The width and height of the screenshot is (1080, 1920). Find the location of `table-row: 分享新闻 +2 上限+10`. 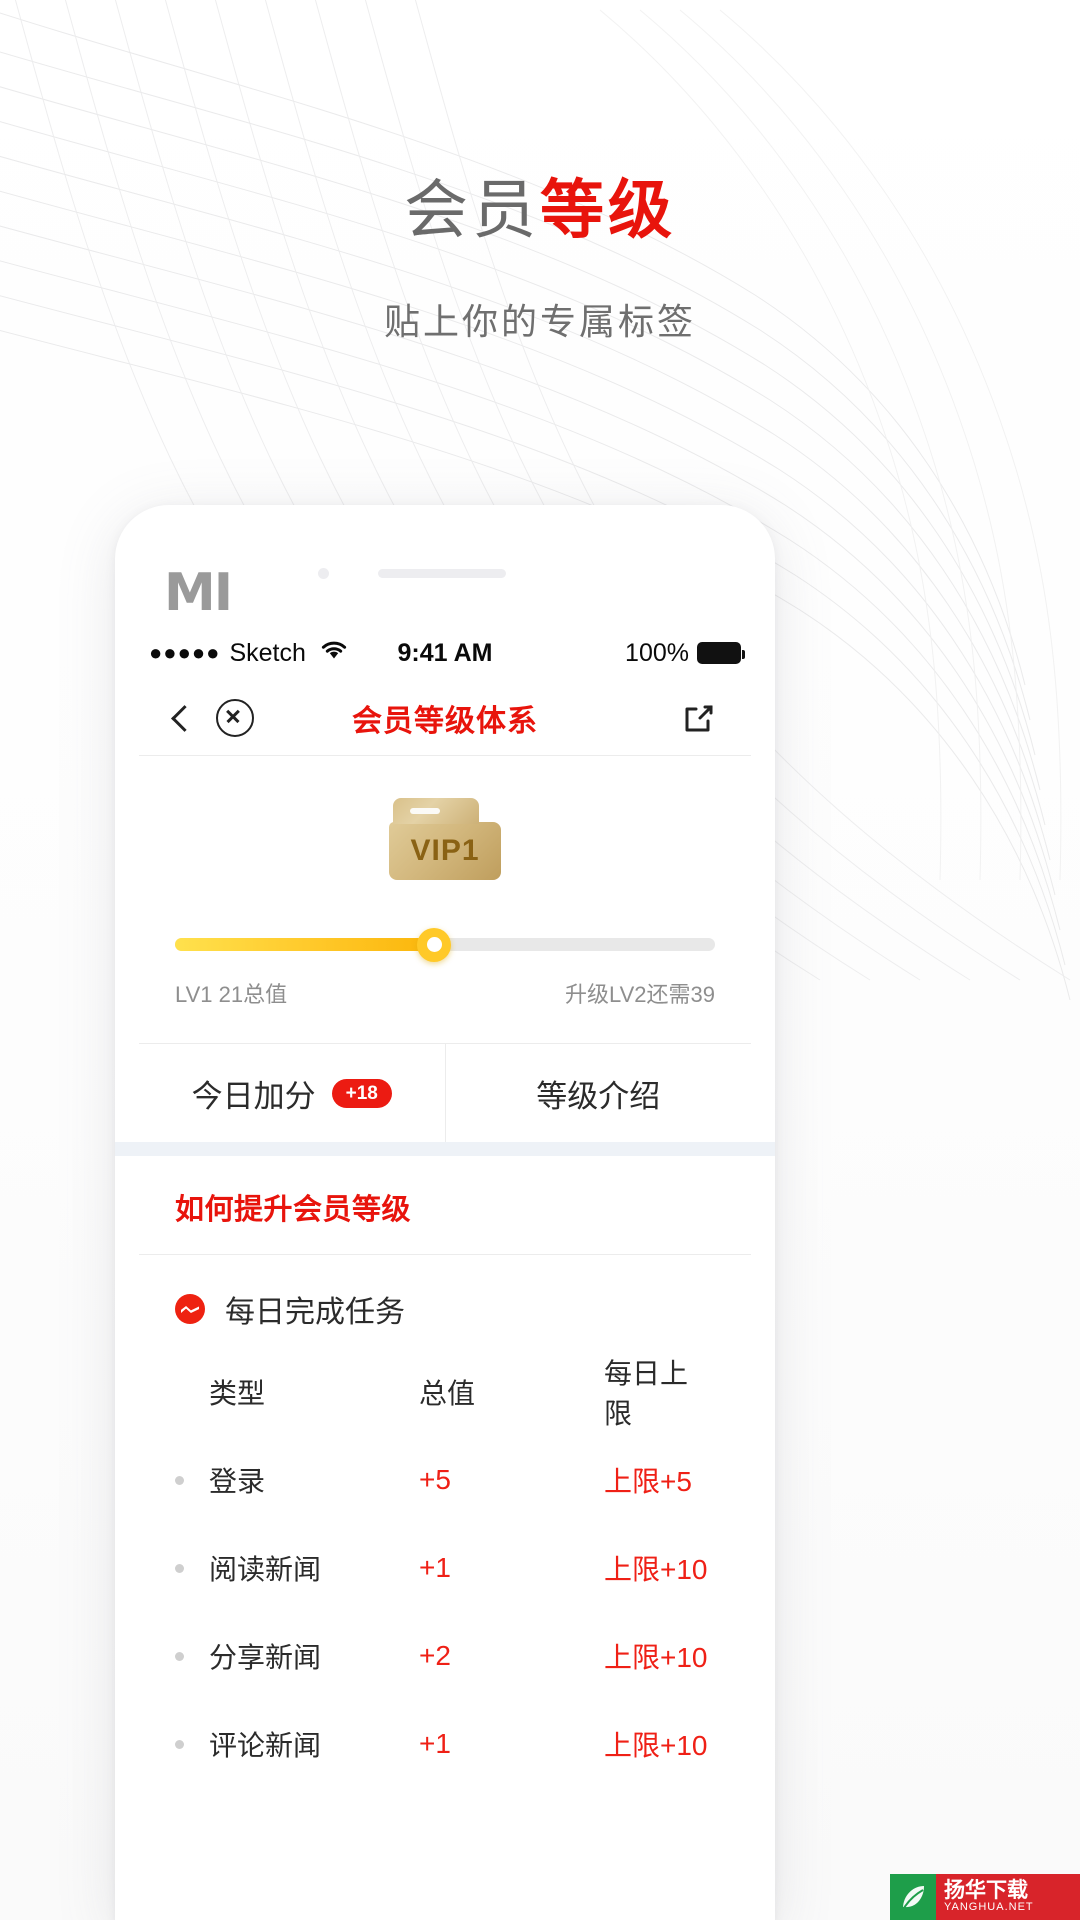

table-row: 分享新闻 +2 上限+10 is located at coordinates (445, 1656).